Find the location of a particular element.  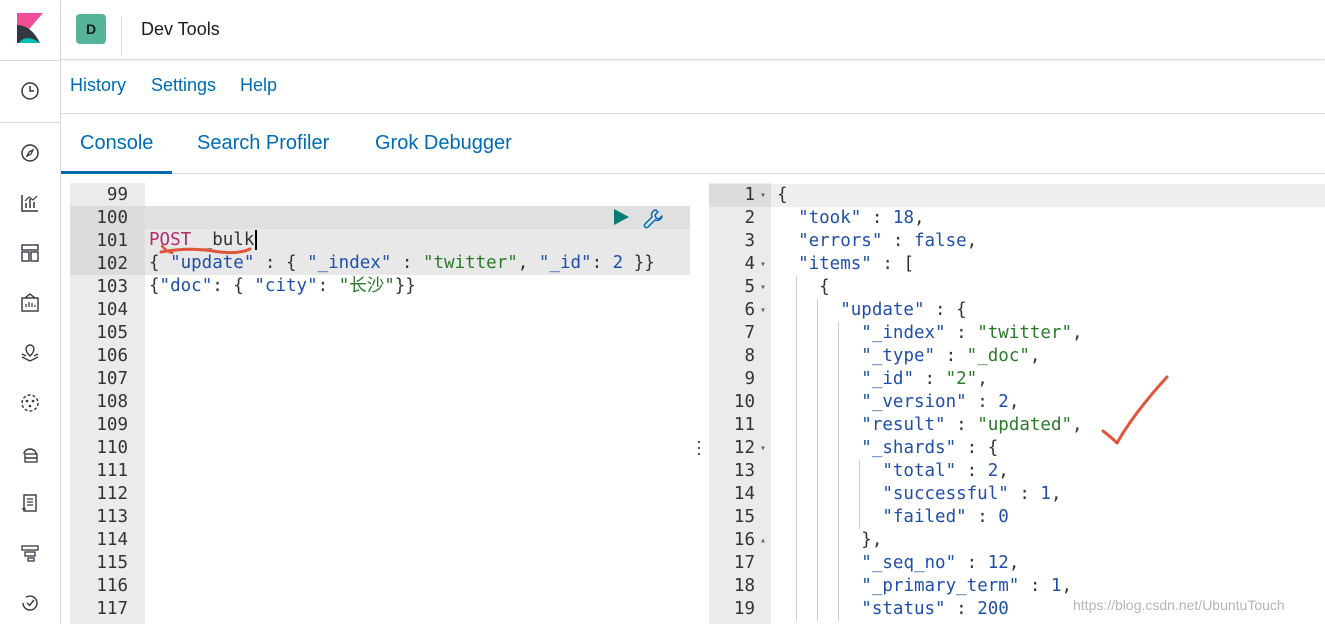

left-nav is located at coordinates (30, 312).